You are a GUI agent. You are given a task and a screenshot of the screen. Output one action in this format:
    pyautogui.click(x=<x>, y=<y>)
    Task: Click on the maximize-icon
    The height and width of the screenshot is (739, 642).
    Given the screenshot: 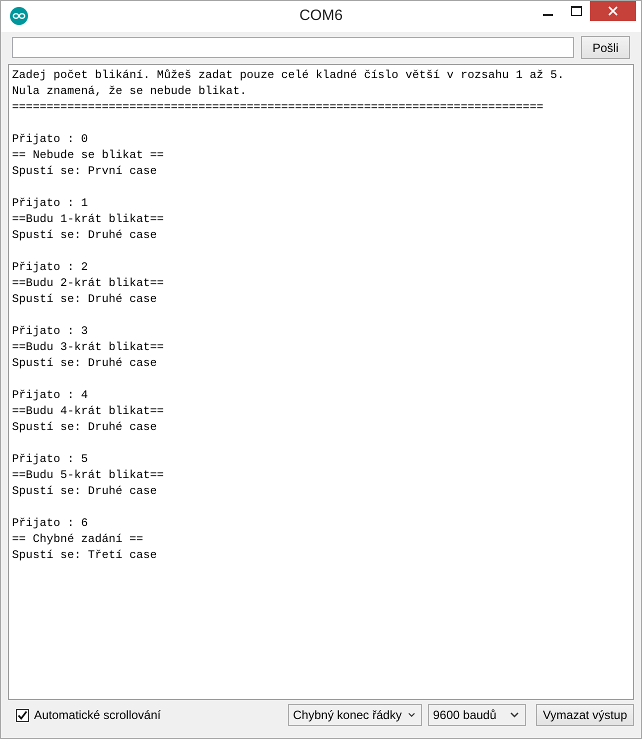 What is the action you would take?
    pyautogui.click(x=576, y=11)
    